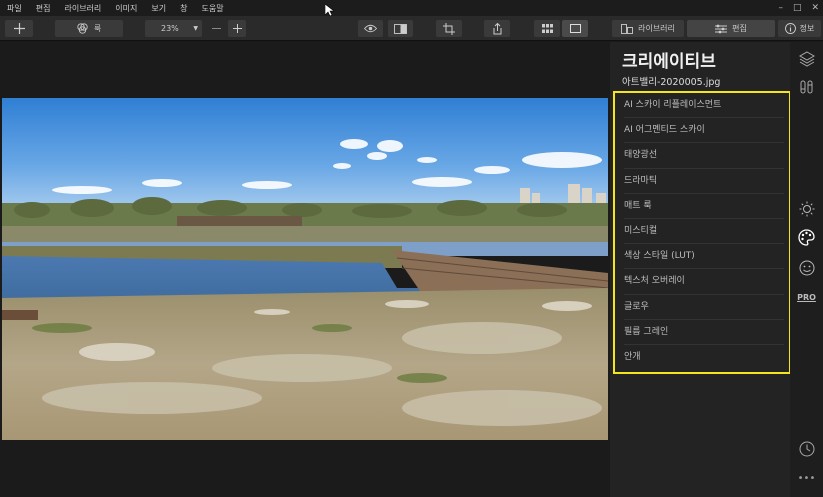 Image resolution: width=823 pixels, height=497 pixels. What do you see at coordinates (807, 478) in the screenshot?
I see `more-icon: •••` at bounding box center [807, 478].